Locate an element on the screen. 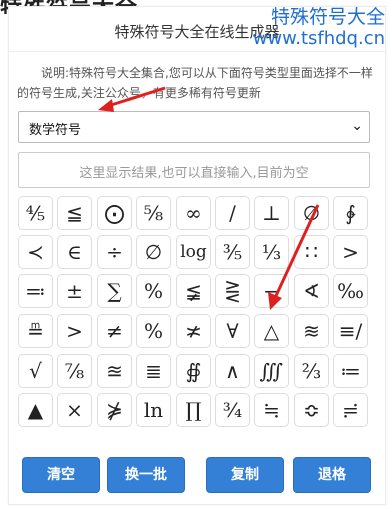 This screenshot has width=391, height=509. arrow-to-select is located at coordinates (132, 99).